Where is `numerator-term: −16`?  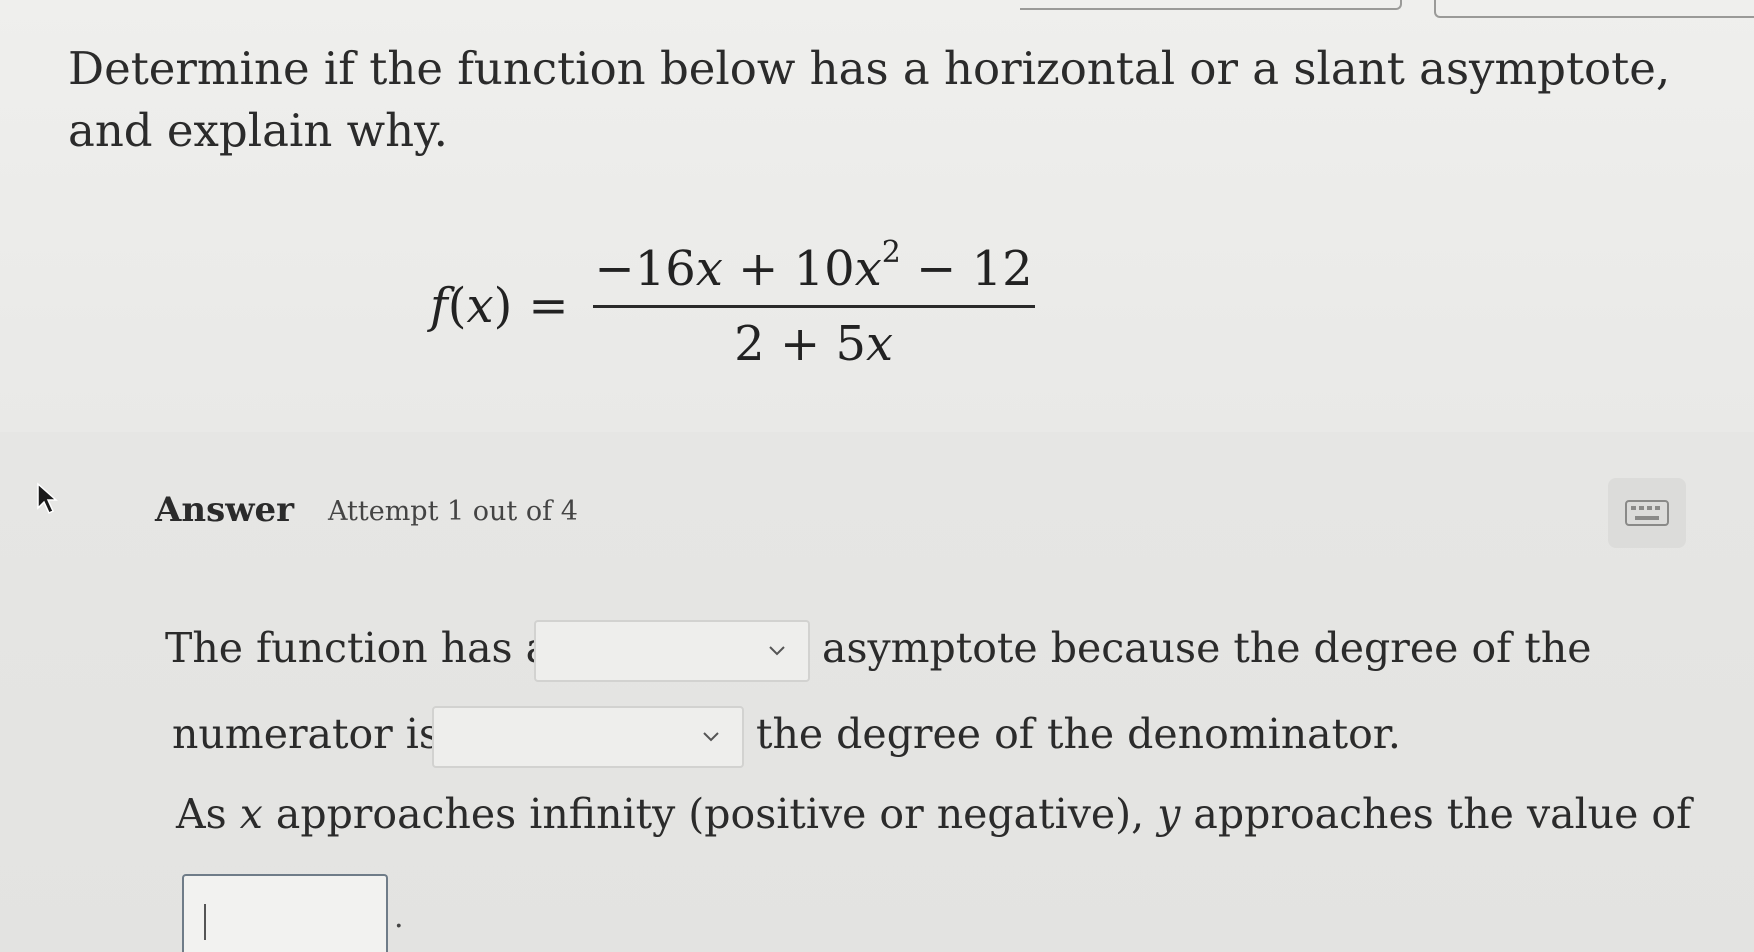 numerator-term: −16 is located at coordinates (645, 268).